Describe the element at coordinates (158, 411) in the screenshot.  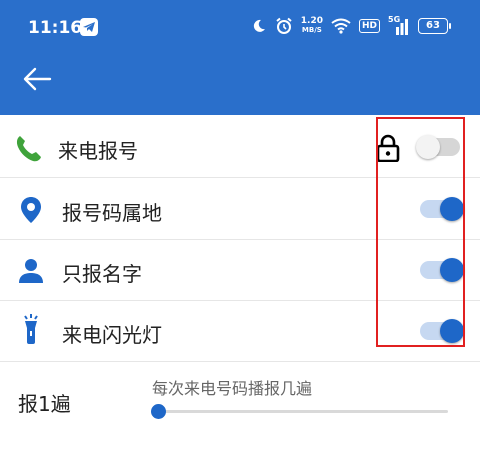
I see `slider-thumb` at that location.